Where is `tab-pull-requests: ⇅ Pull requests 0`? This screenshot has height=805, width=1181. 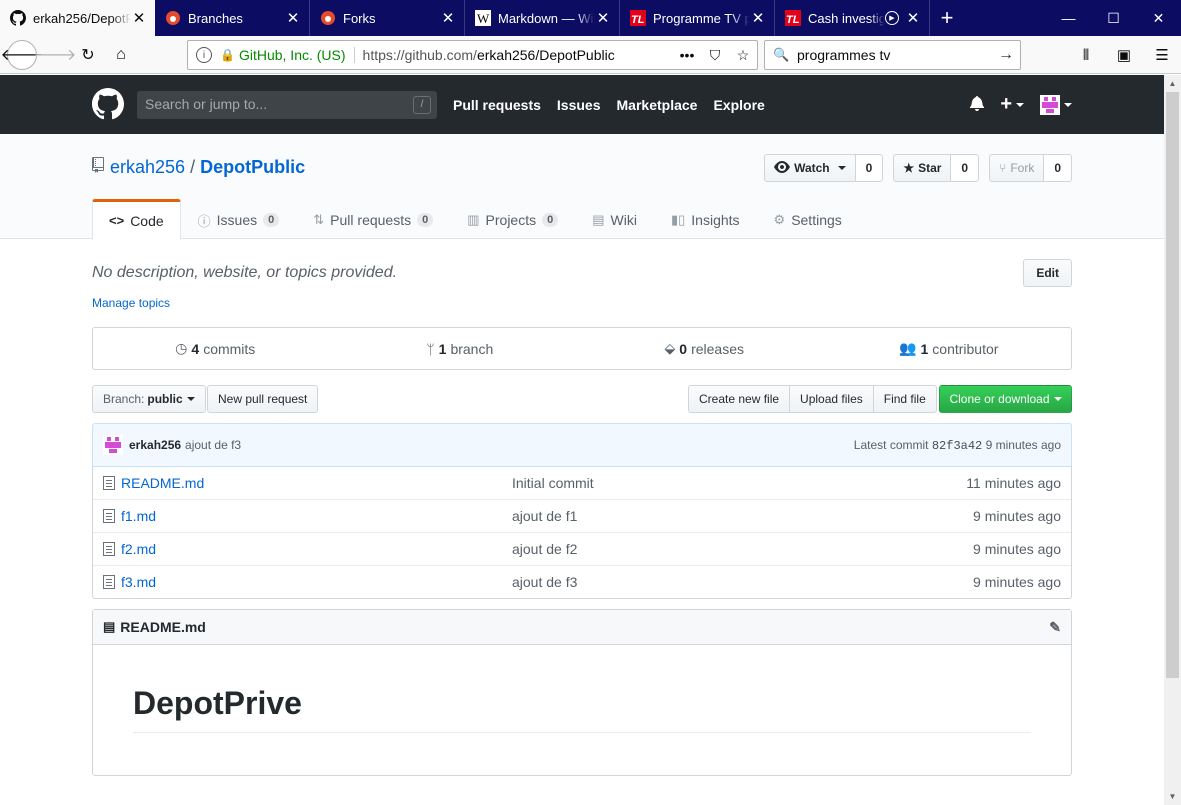 tab-pull-requests: ⇅ Pull requests 0 is located at coordinates (373, 219).